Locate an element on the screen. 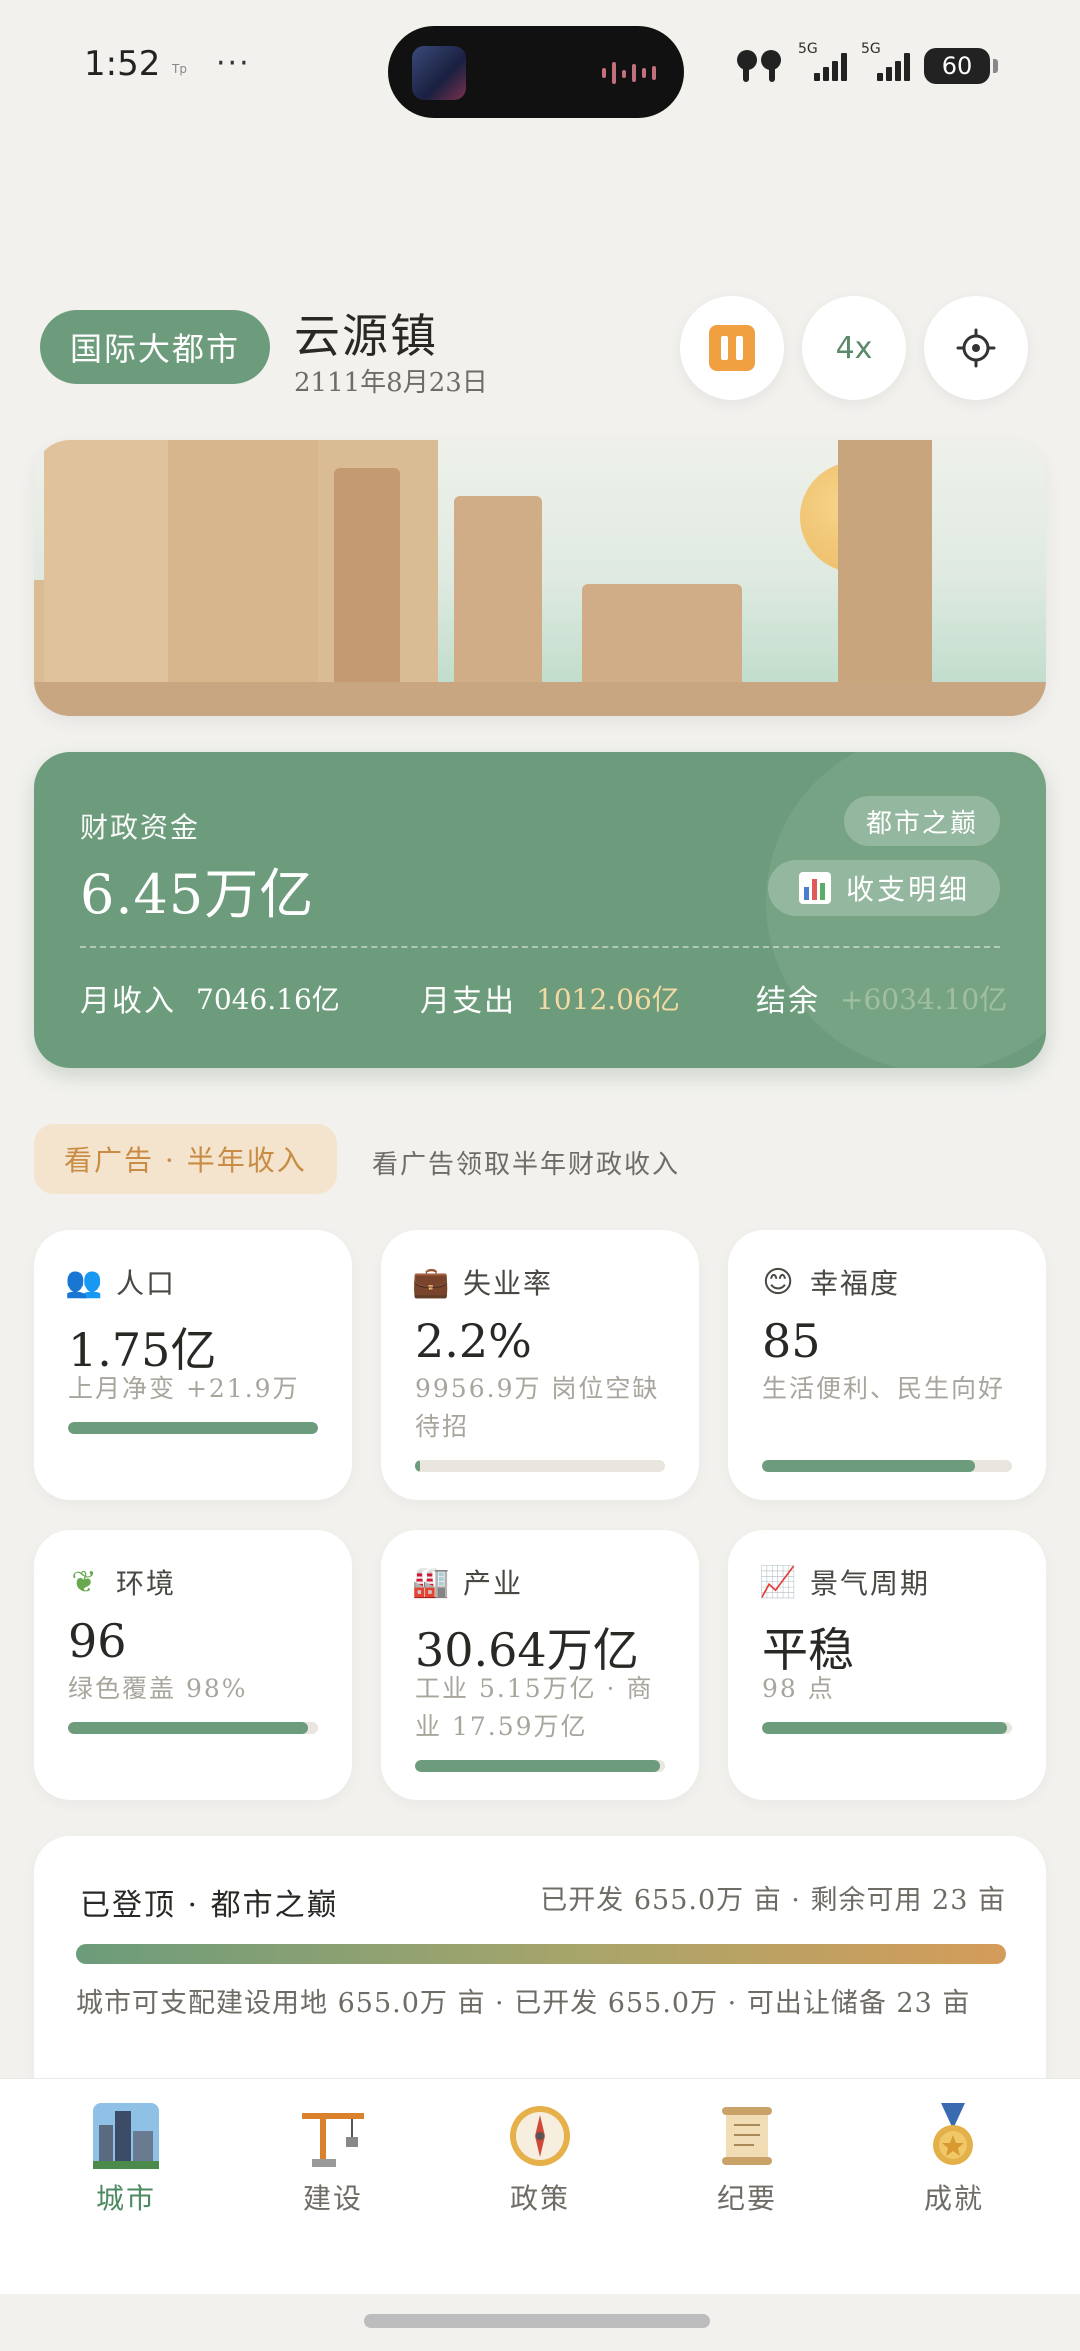  stat-title: 产业 is located at coordinates (493, 1583).